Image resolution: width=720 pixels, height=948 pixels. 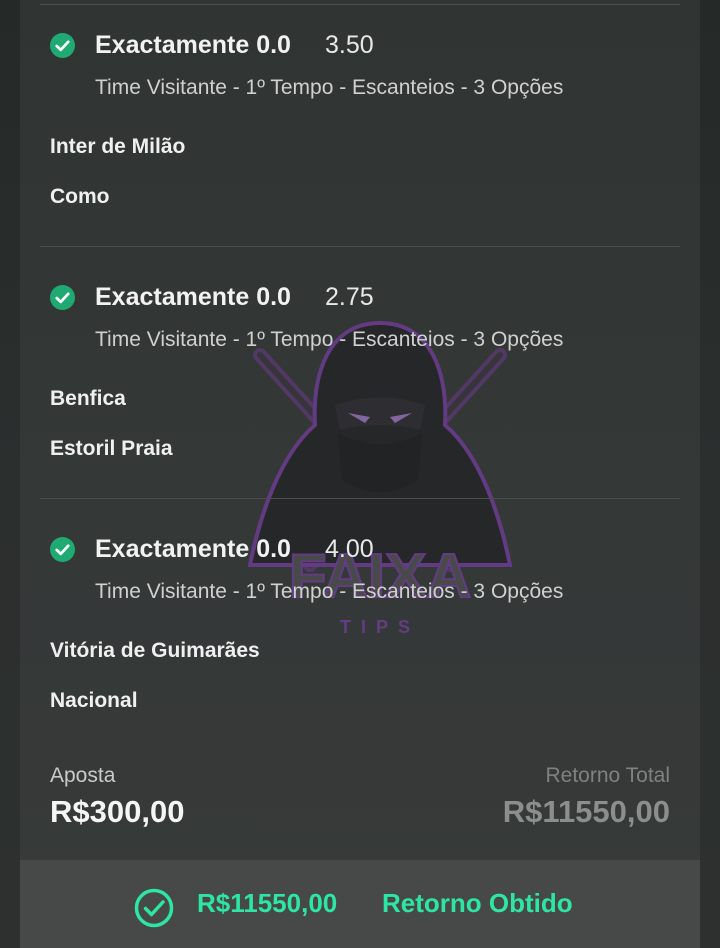 What do you see at coordinates (586, 811) in the screenshot?
I see `total-return-value: R$11550,00` at bounding box center [586, 811].